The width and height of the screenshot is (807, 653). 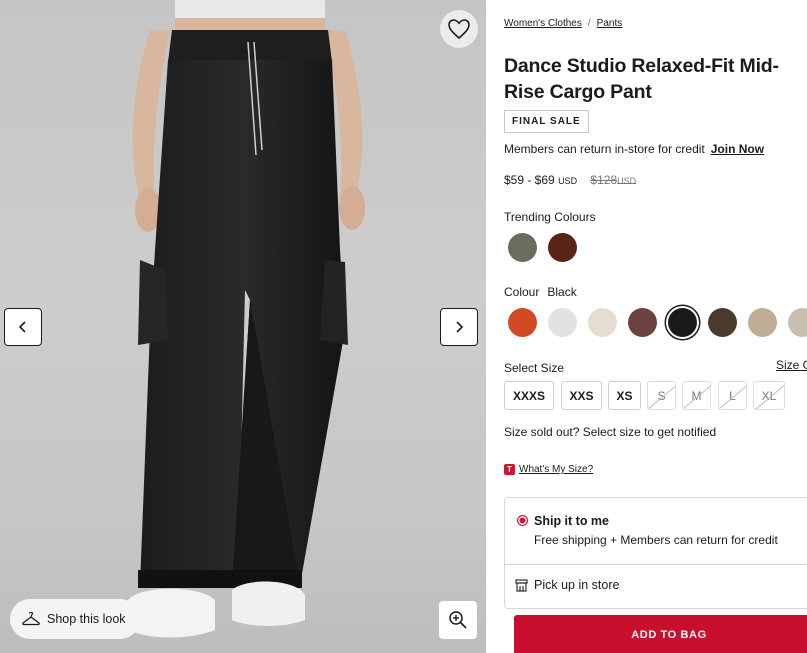 What do you see at coordinates (602, 322) in the screenshot?
I see `swatch-cream` at bounding box center [602, 322].